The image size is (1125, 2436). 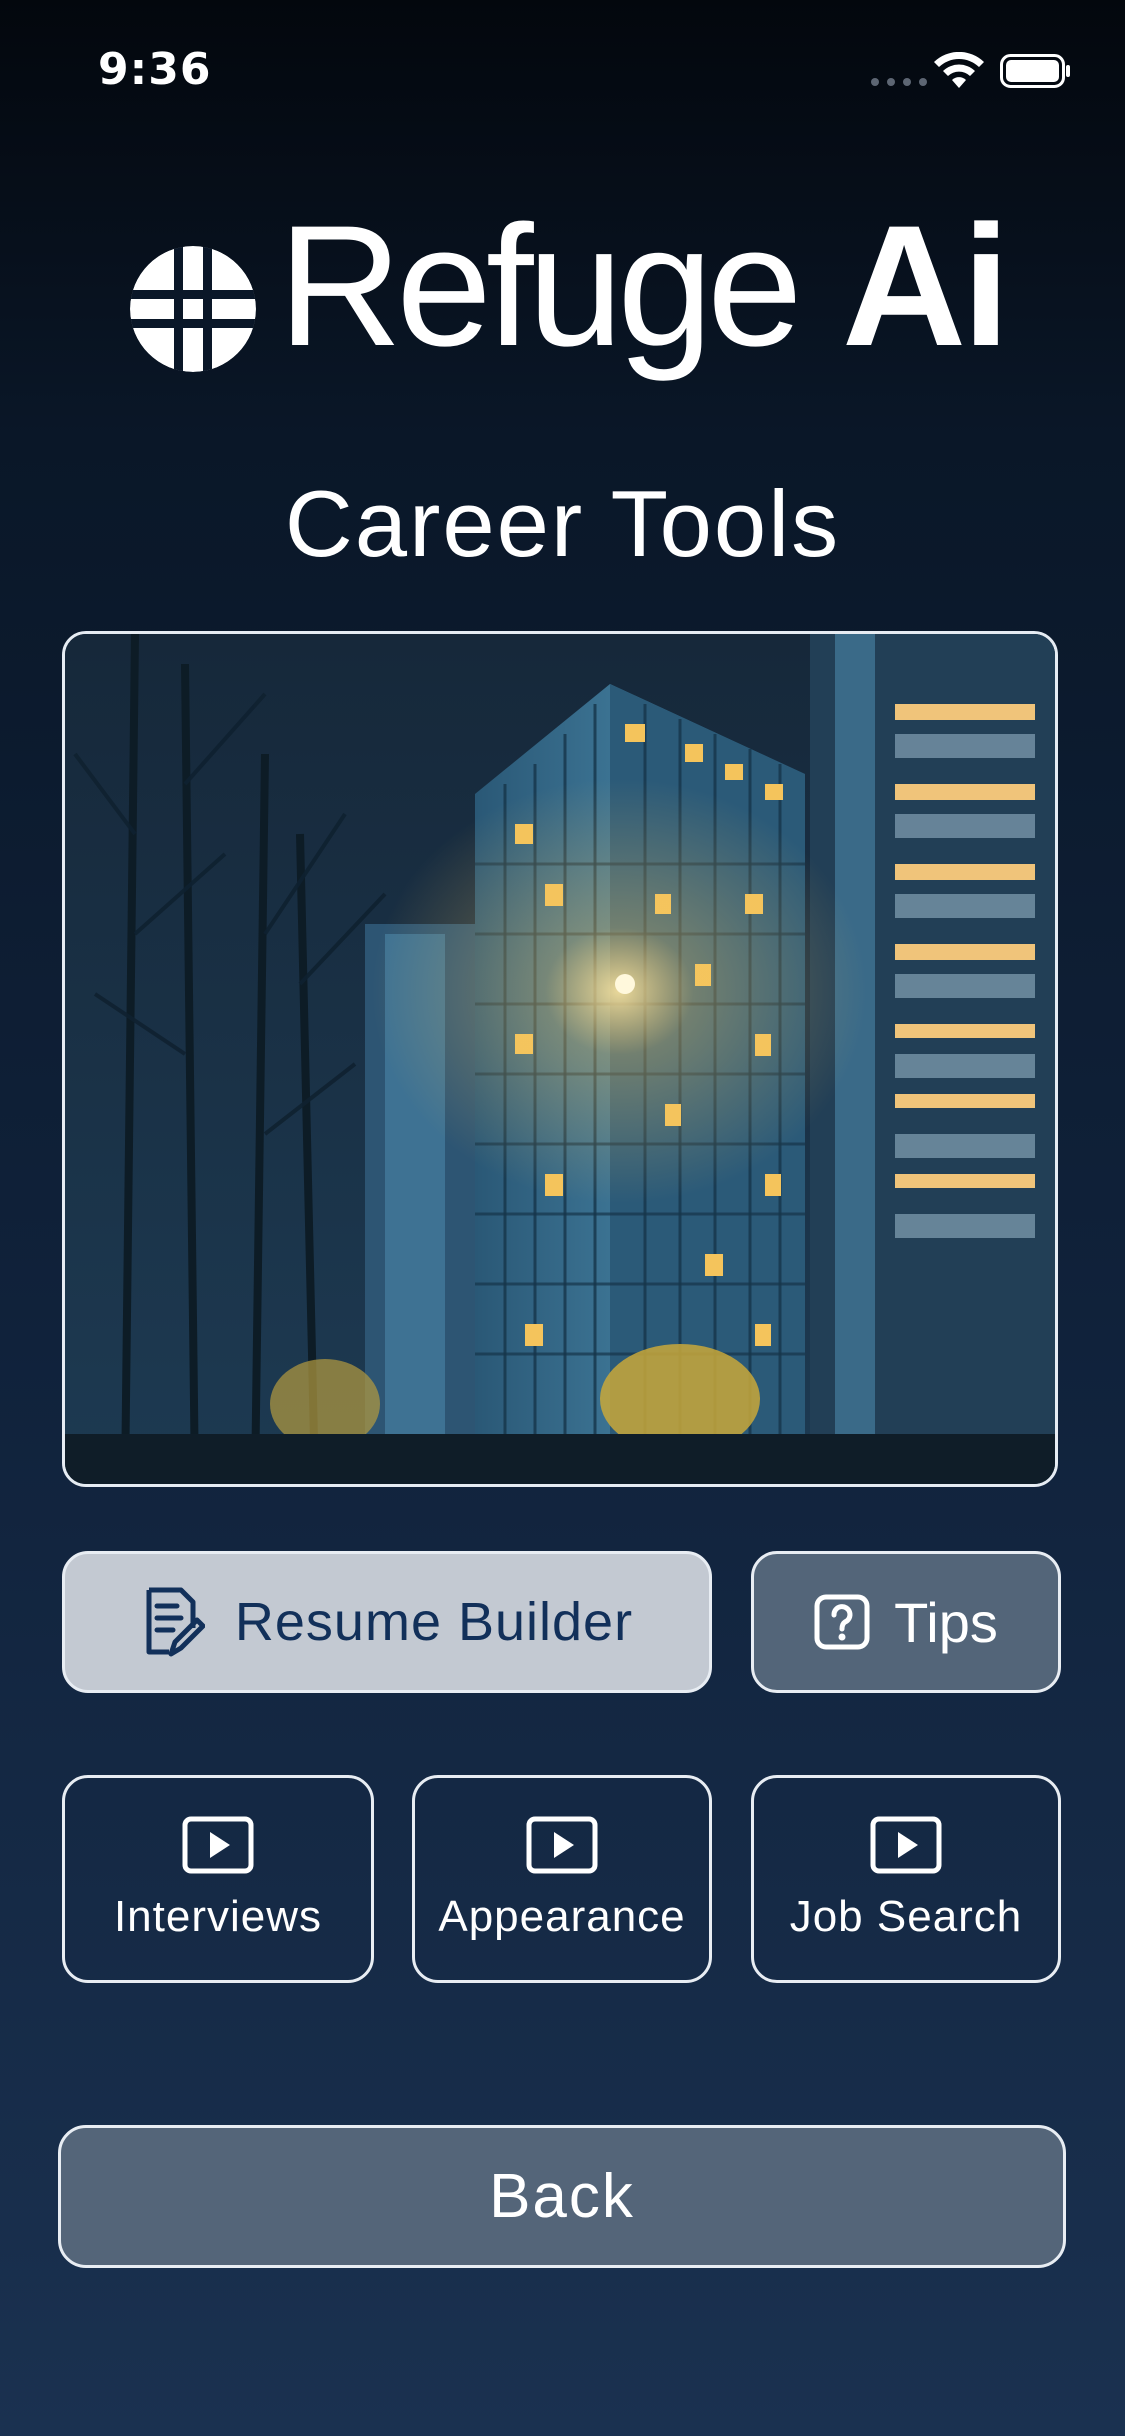 I want to click on interviews-video-button: Interviews, so click(x=218, y=1879).